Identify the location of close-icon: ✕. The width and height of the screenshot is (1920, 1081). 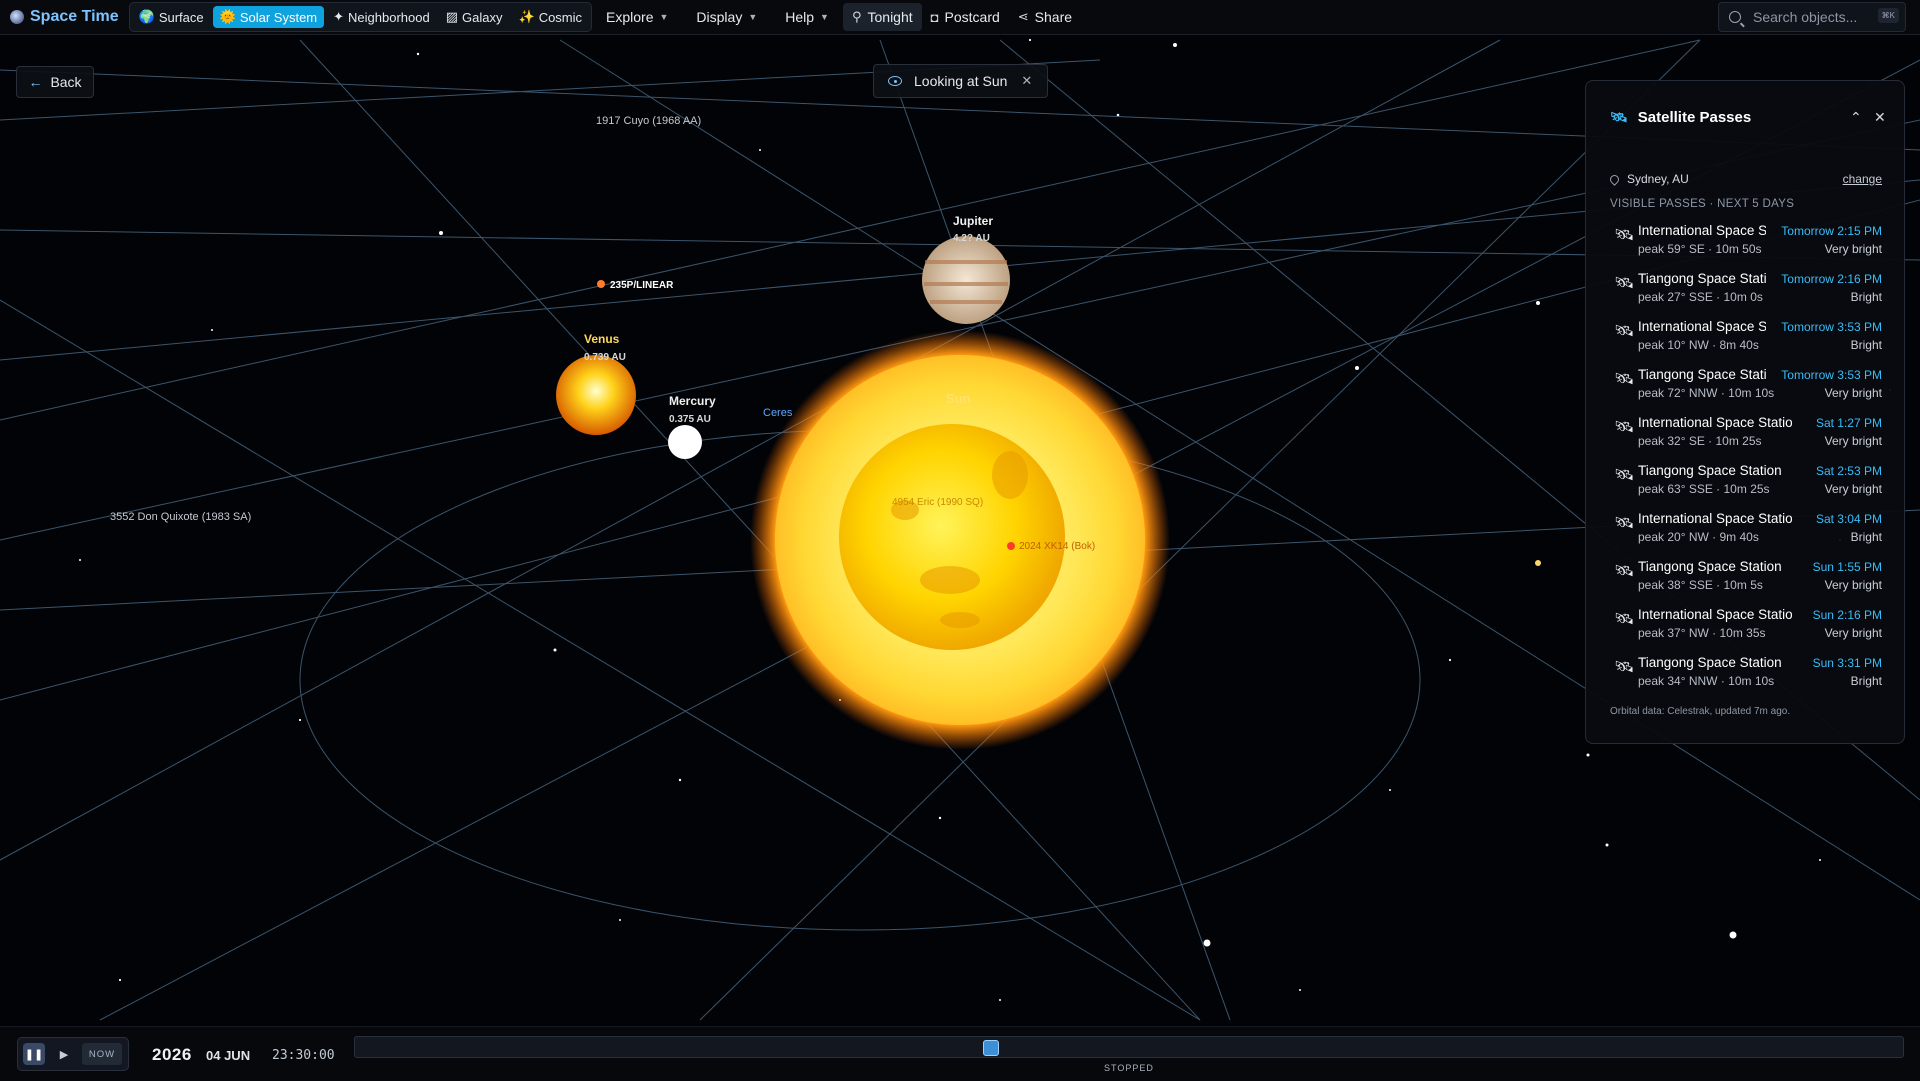
(1026, 81).